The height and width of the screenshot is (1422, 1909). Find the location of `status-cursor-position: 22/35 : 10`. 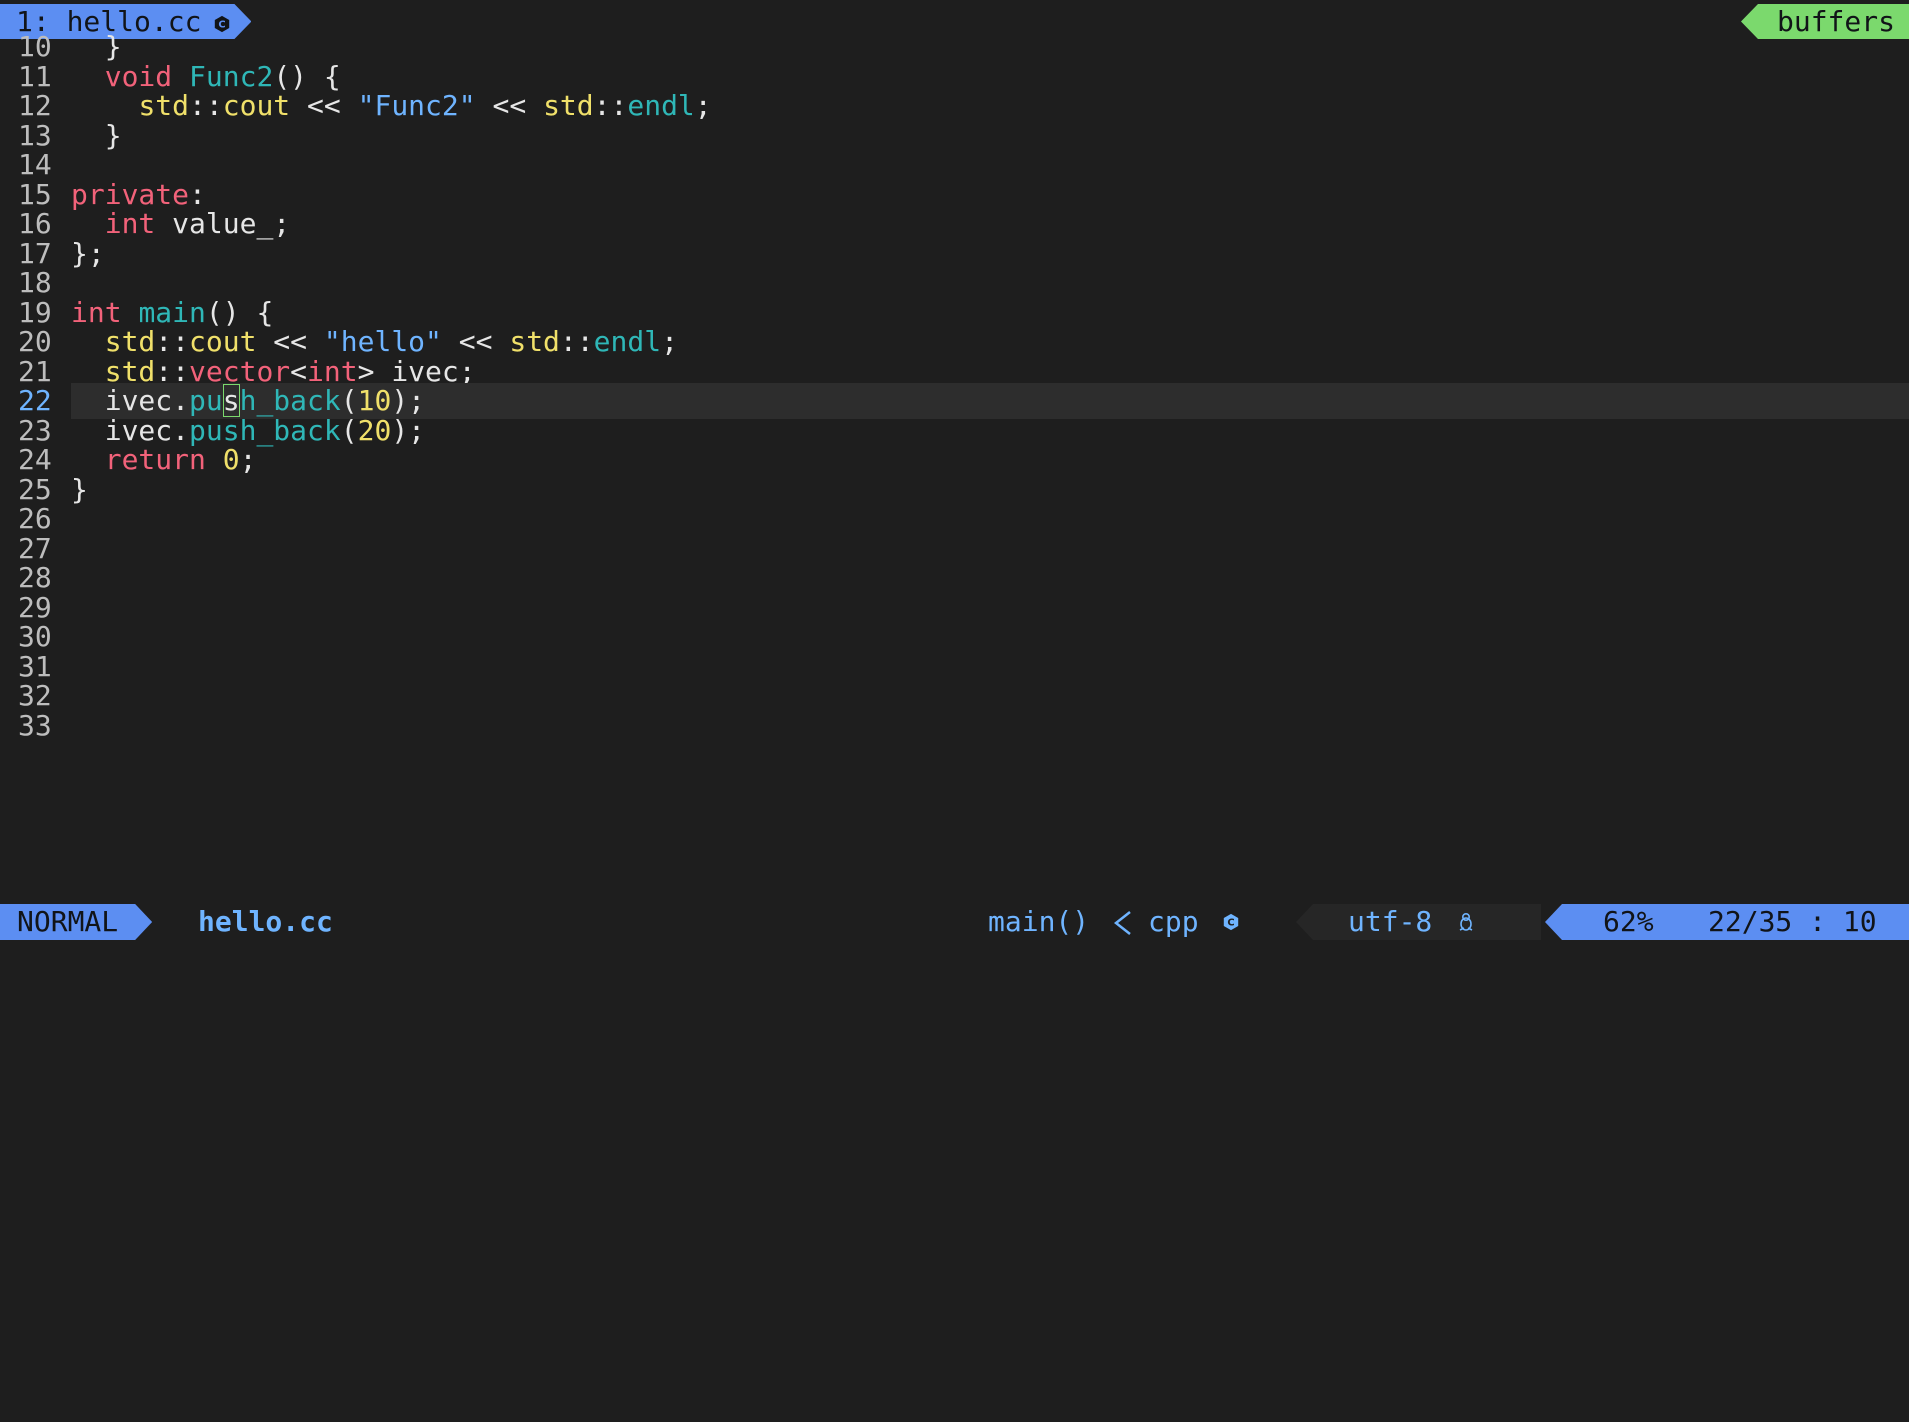

status-cursor-position: 22/35 : 10 is located at coordinates (1792, 921).